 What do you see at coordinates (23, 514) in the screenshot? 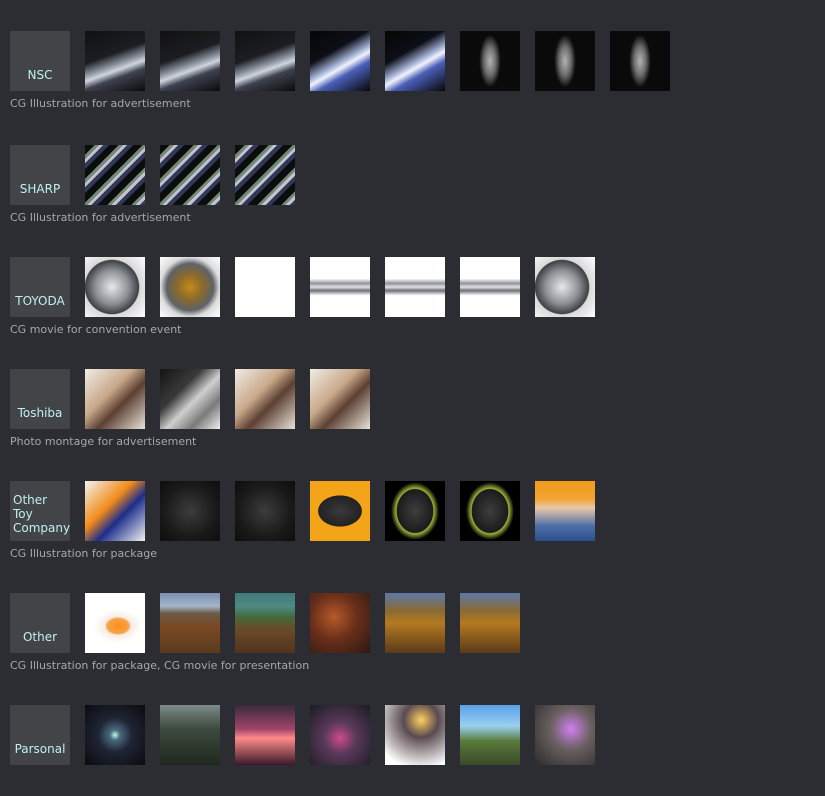
I see `client-label-line: Toy` at bounding box center [23, 514].